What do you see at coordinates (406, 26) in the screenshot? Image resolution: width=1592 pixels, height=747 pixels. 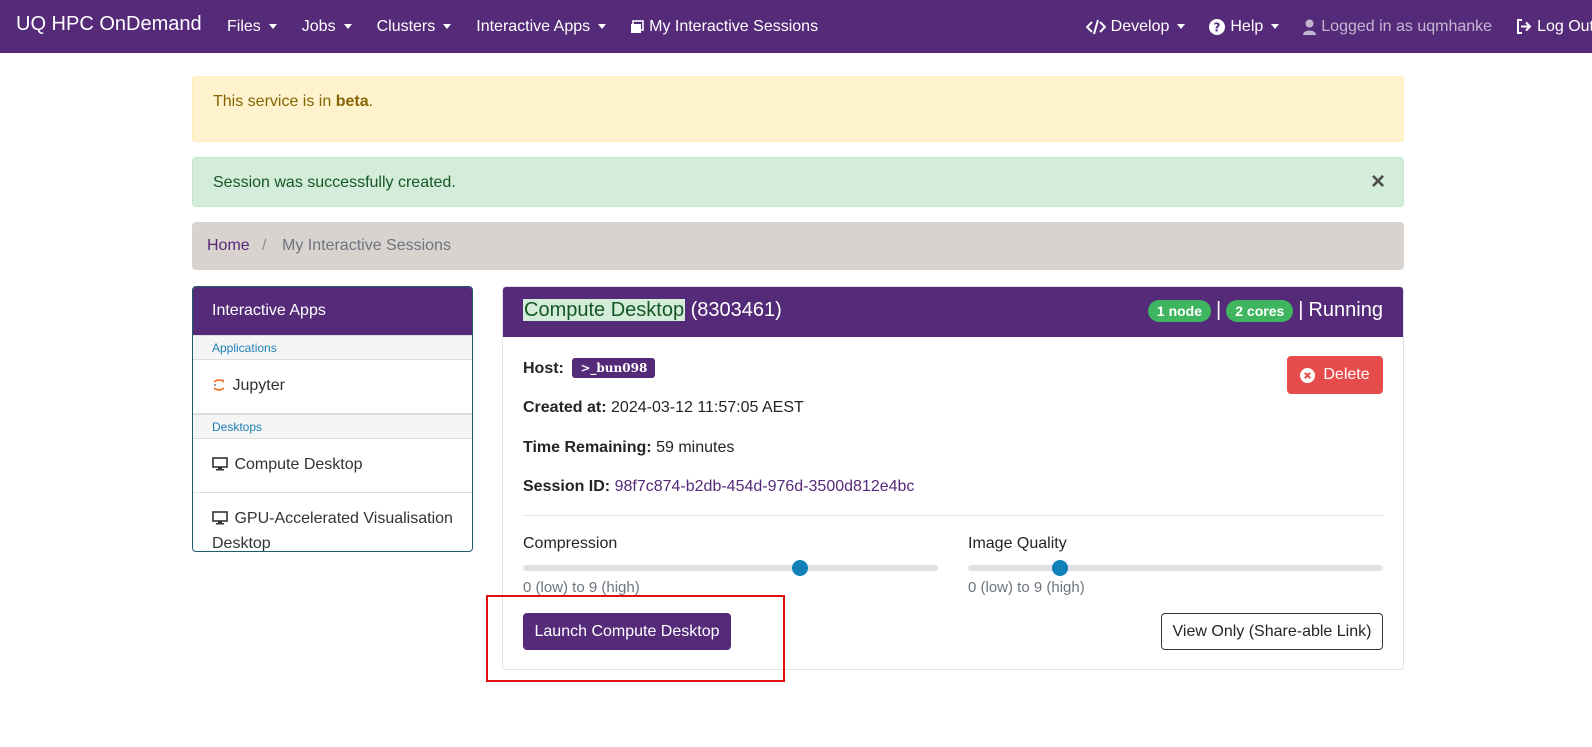 I see `nav-clusters-label: Clusters` at bounding box center [406, 26].